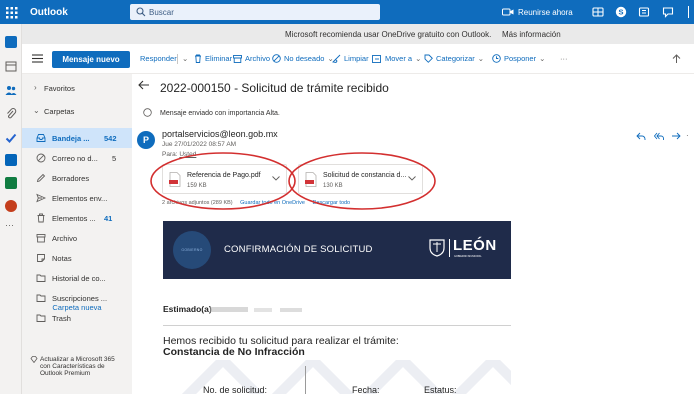 The height and width of the screenshot is (394, 694). What do you see at coordinates (272, 203) in the screenshot?
I see `save-to-onedrive-link: Guardar todo en OneDrive` at bounding box center [272, 203].